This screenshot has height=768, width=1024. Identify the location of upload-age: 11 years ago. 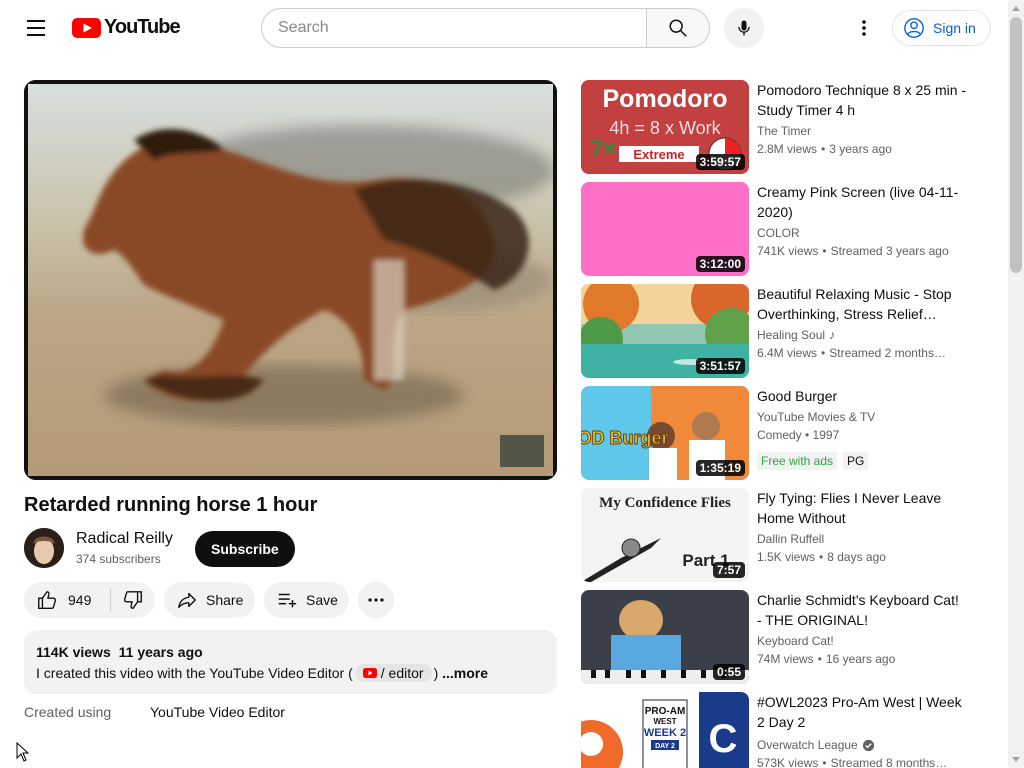
(160, 652).